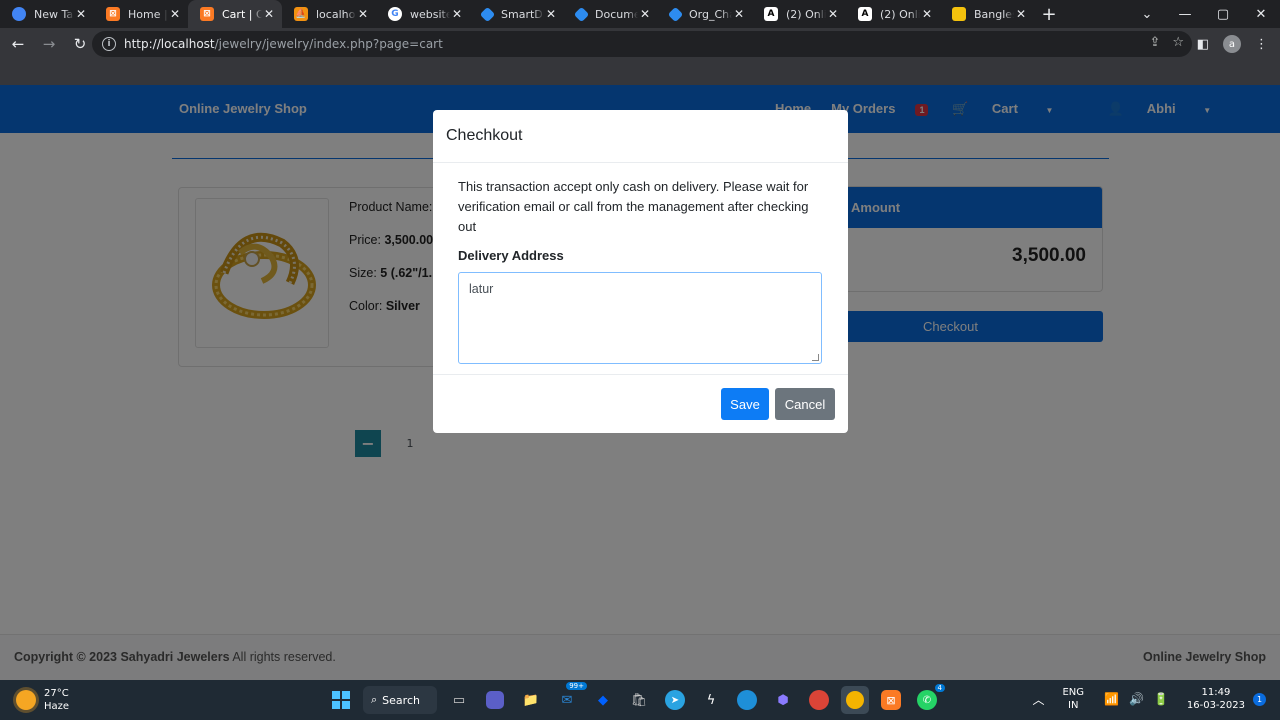 The image size is (1280, 720). I want to click on share-icon: ⇪, so click(1154, 42).